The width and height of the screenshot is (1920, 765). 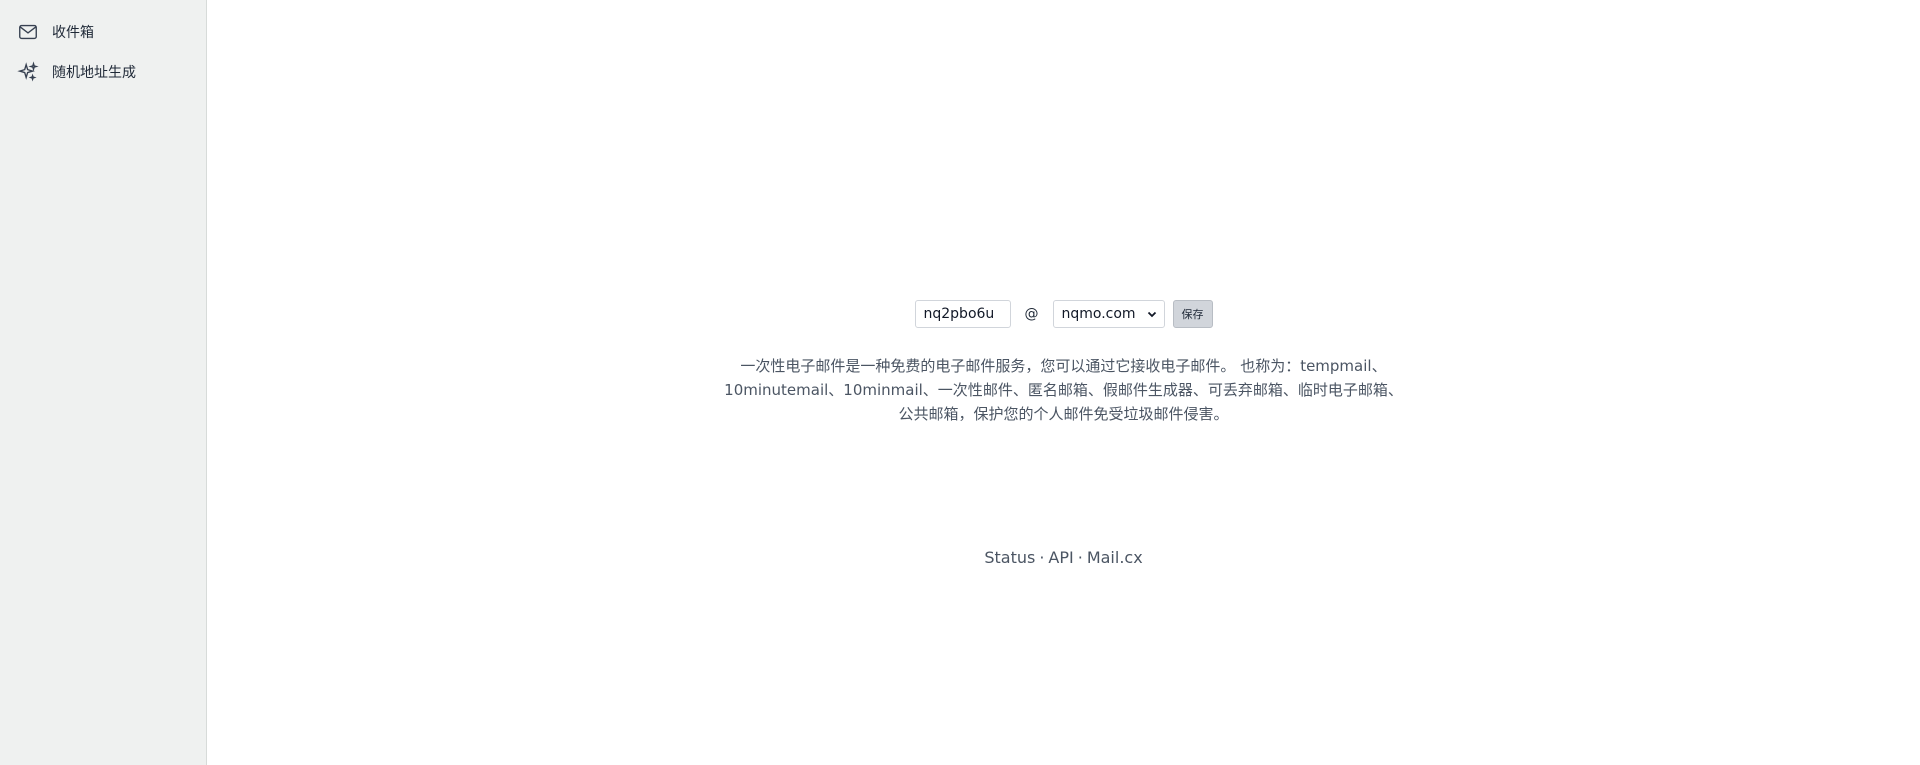 I want to click on footer-link-api: API, so click(x=1060, y=557).